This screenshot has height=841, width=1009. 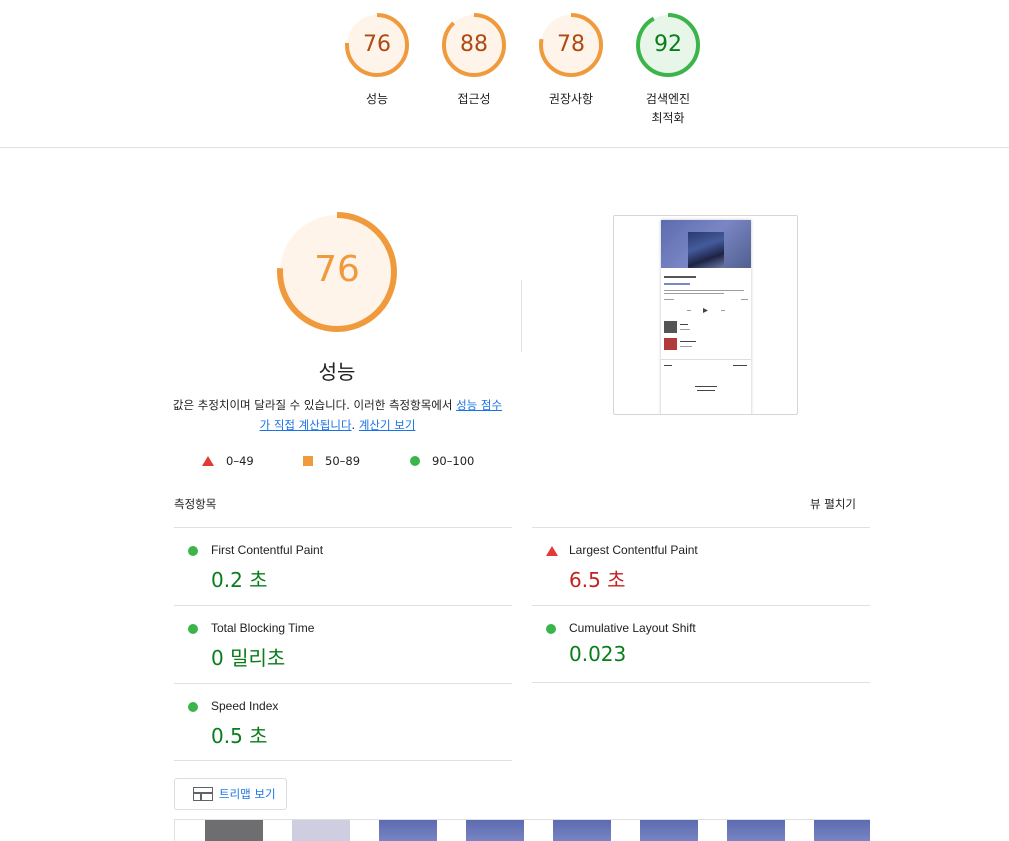 I want to click on legend-fail: 0–49, so click(x=228, y=461).